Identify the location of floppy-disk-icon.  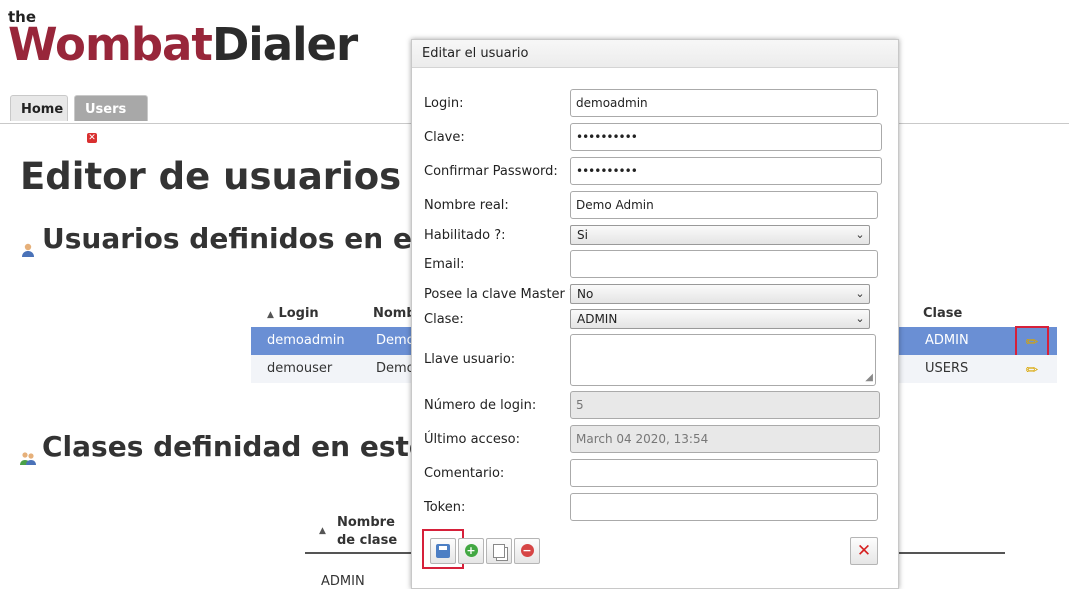
(443, 550).